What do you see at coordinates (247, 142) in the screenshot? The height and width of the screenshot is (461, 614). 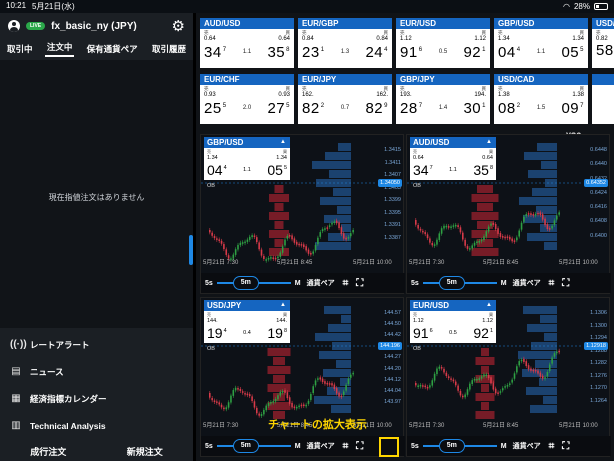 I see `chart-pair-selector: GBP/USD` at bounding box center [247, 142].